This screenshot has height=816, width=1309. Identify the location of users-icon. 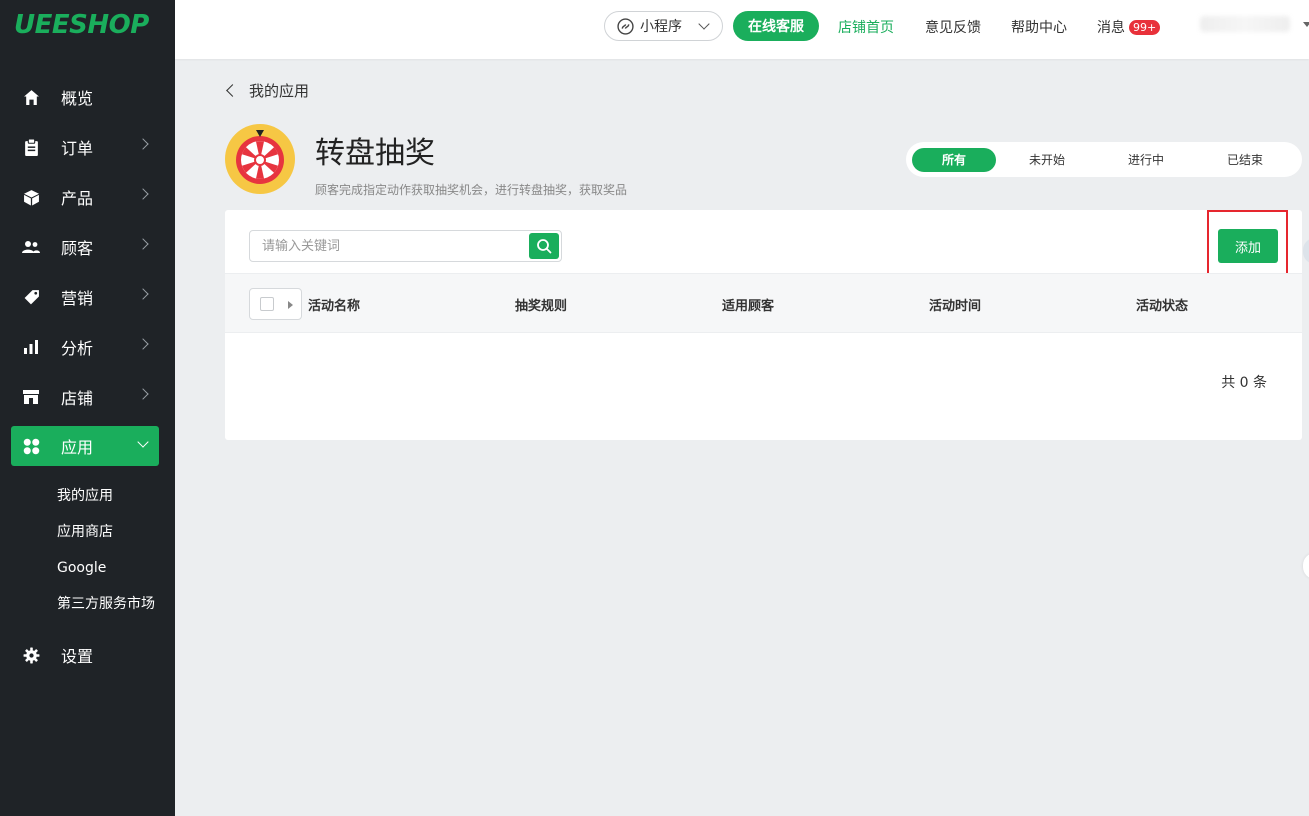
(31, 247).